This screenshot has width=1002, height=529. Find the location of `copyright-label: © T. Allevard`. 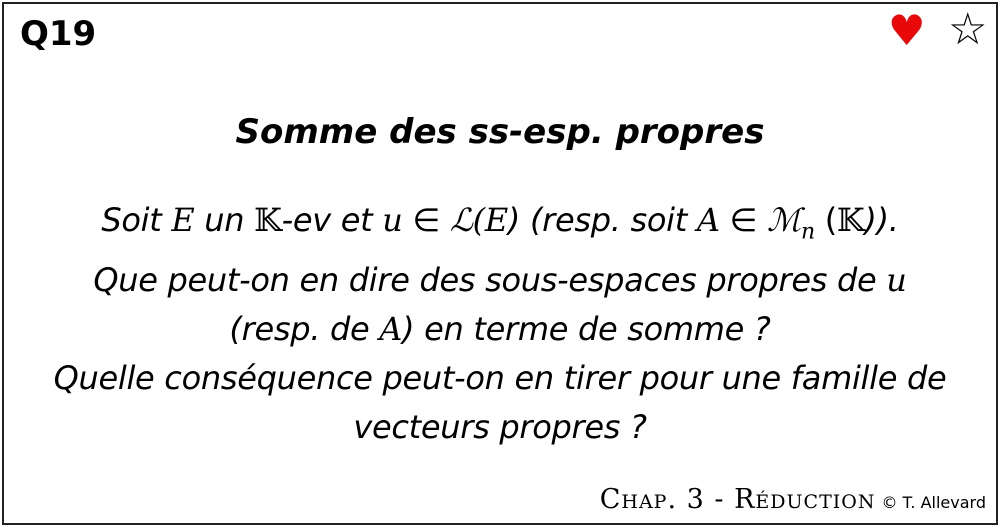

copyright-label: © T. Allevard is located at coordinates (933, 502).